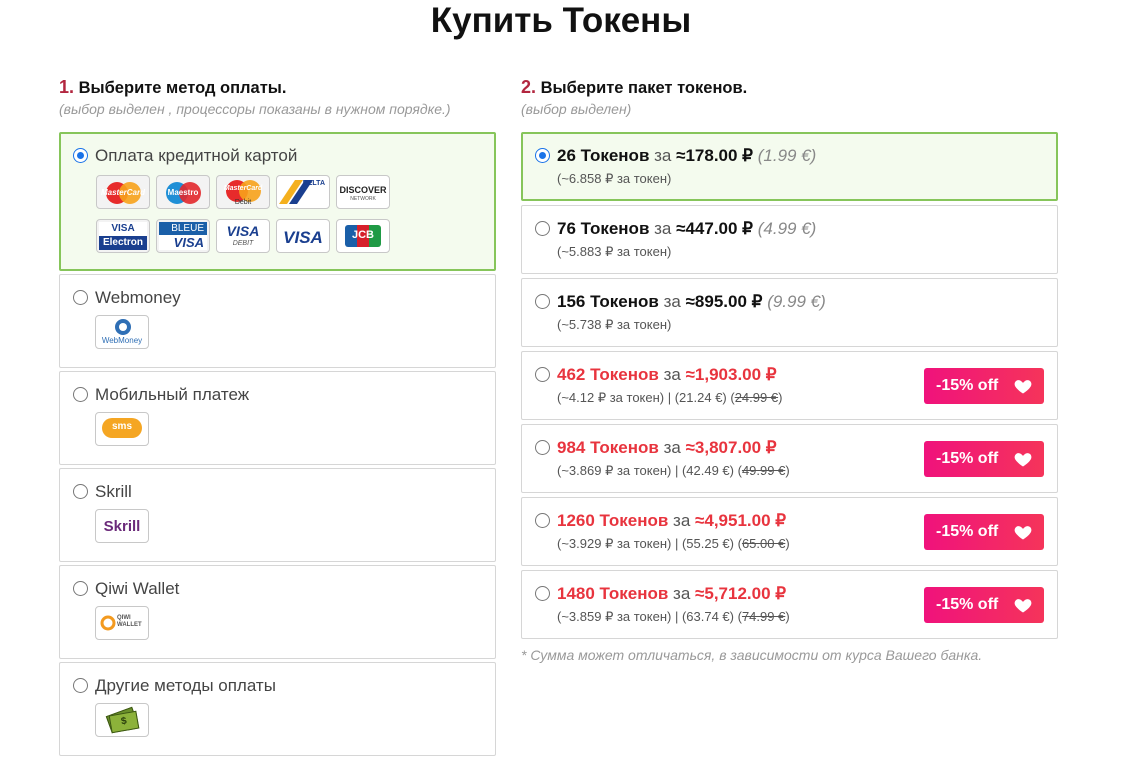 The image size is (1122, 777). I want to click on package-per-text: (~3.859 ₽ за токен) | (63.74 €) (, so click(649, 616).